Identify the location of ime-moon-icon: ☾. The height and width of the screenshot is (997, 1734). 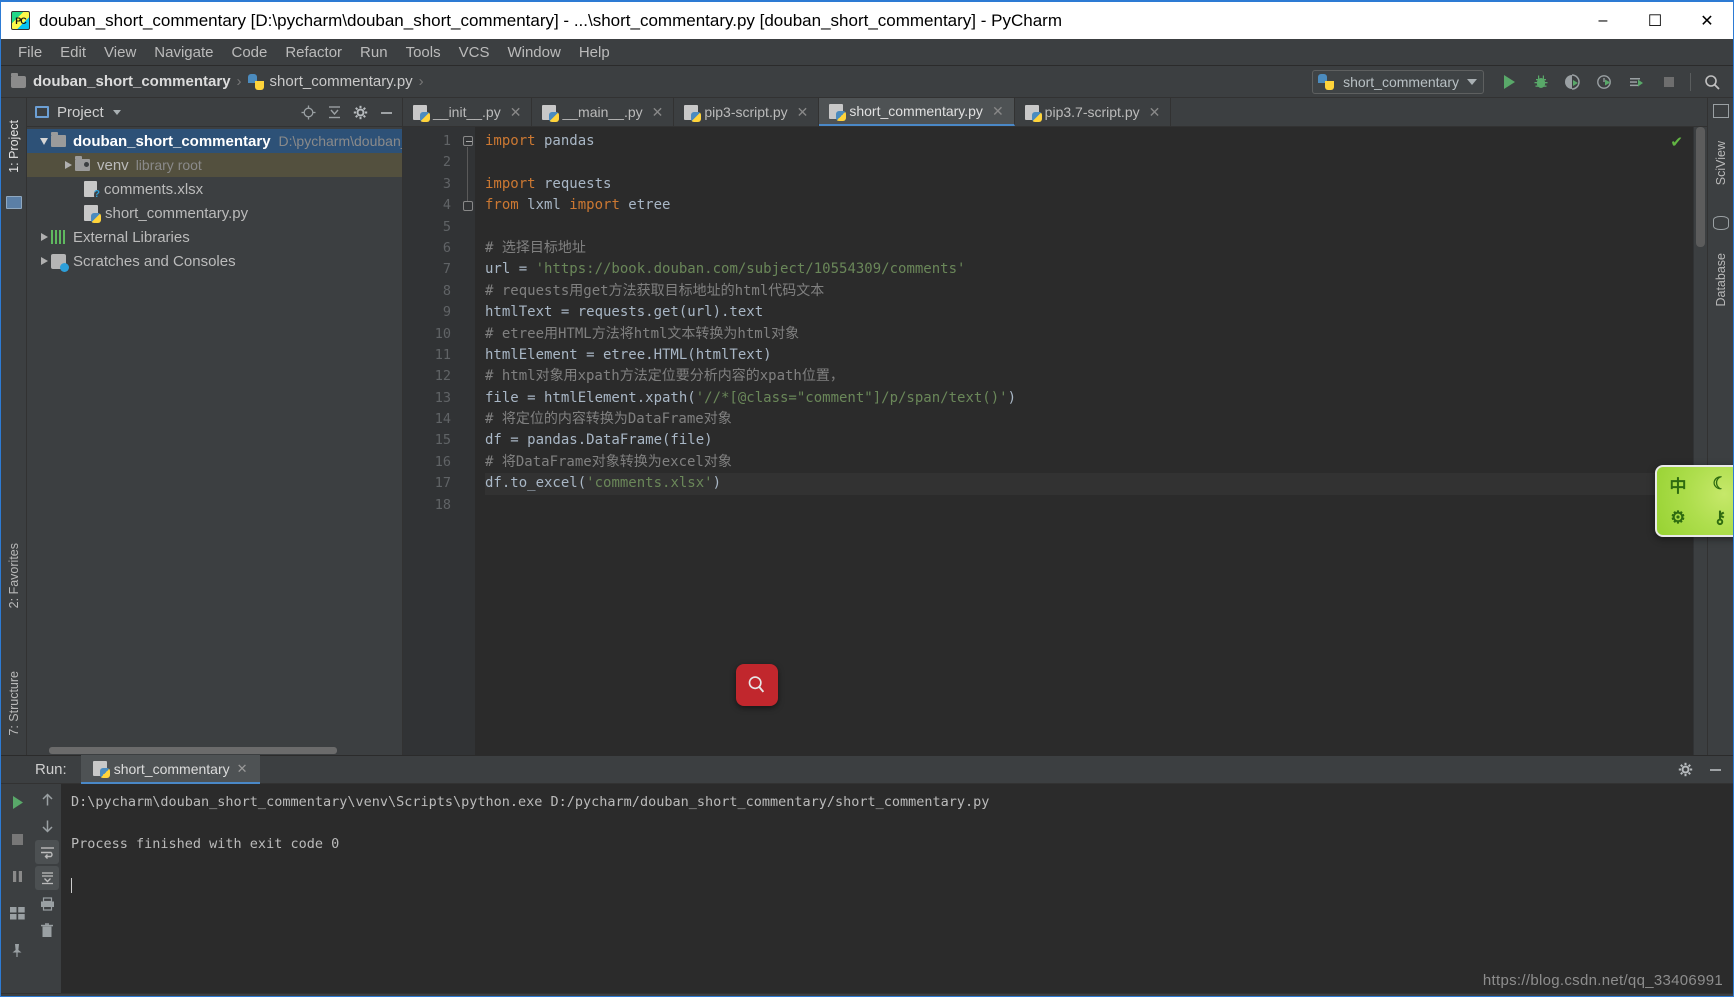
(1719, 484).